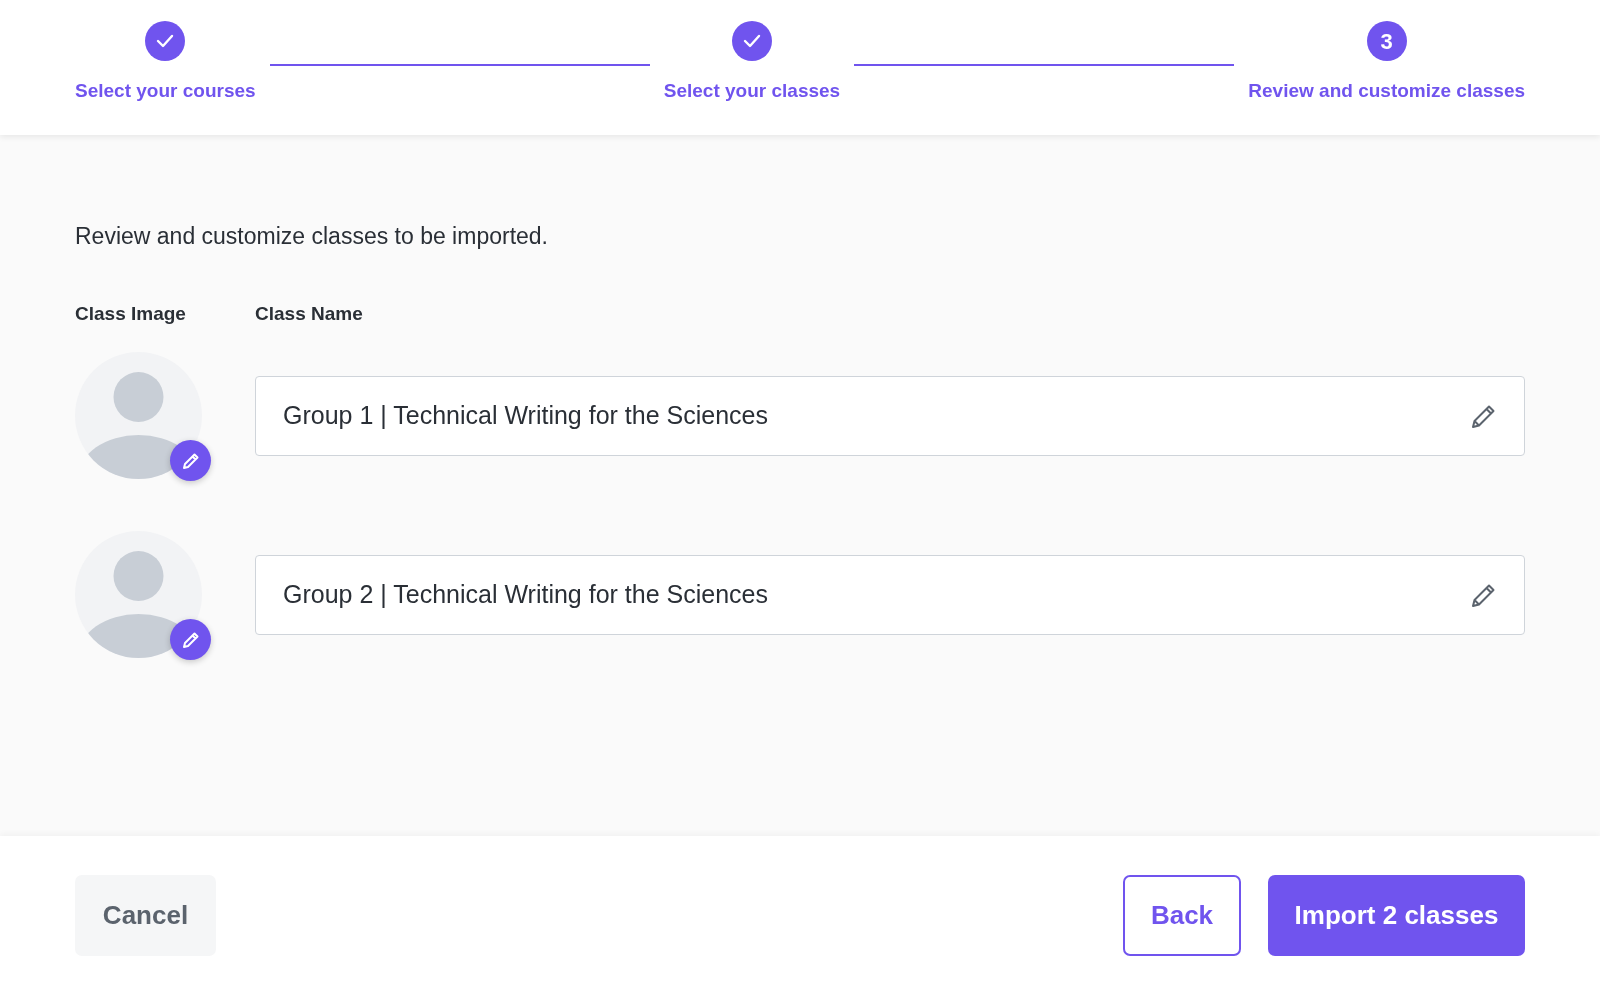 The width and height of the screenshot is (1600, 994). I want to click on cancel-button: Cancel, so click(145, 915).